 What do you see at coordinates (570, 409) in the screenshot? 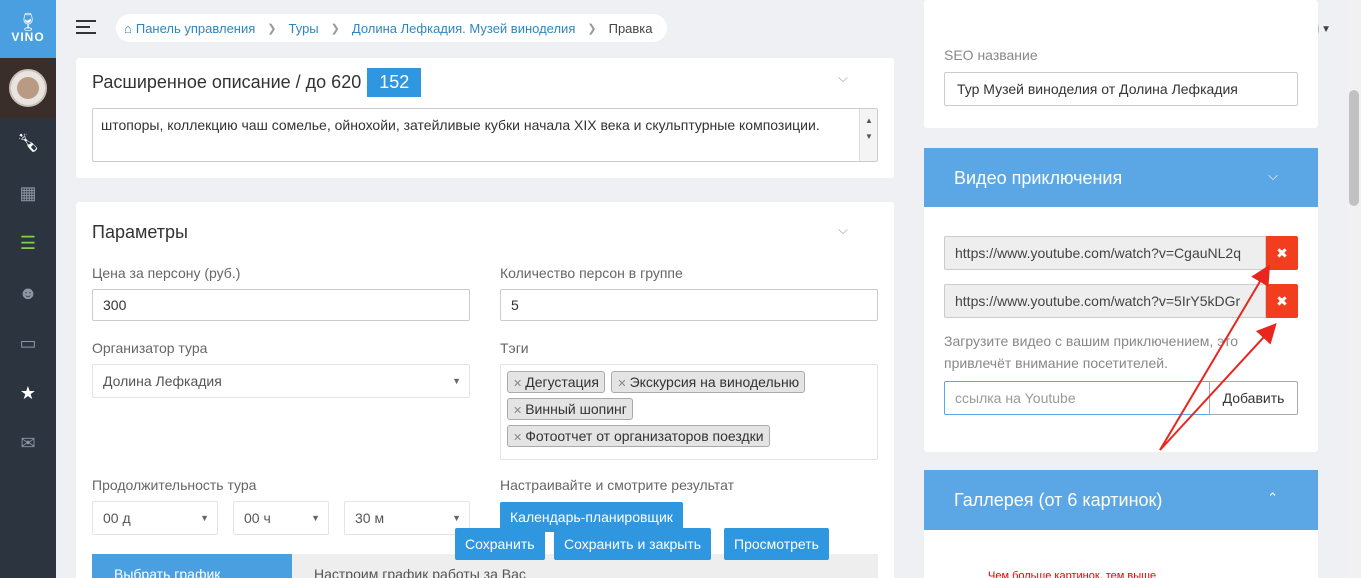
I see `tag-item: ✕ Винный шопинг` at bounding box center [570, 409].